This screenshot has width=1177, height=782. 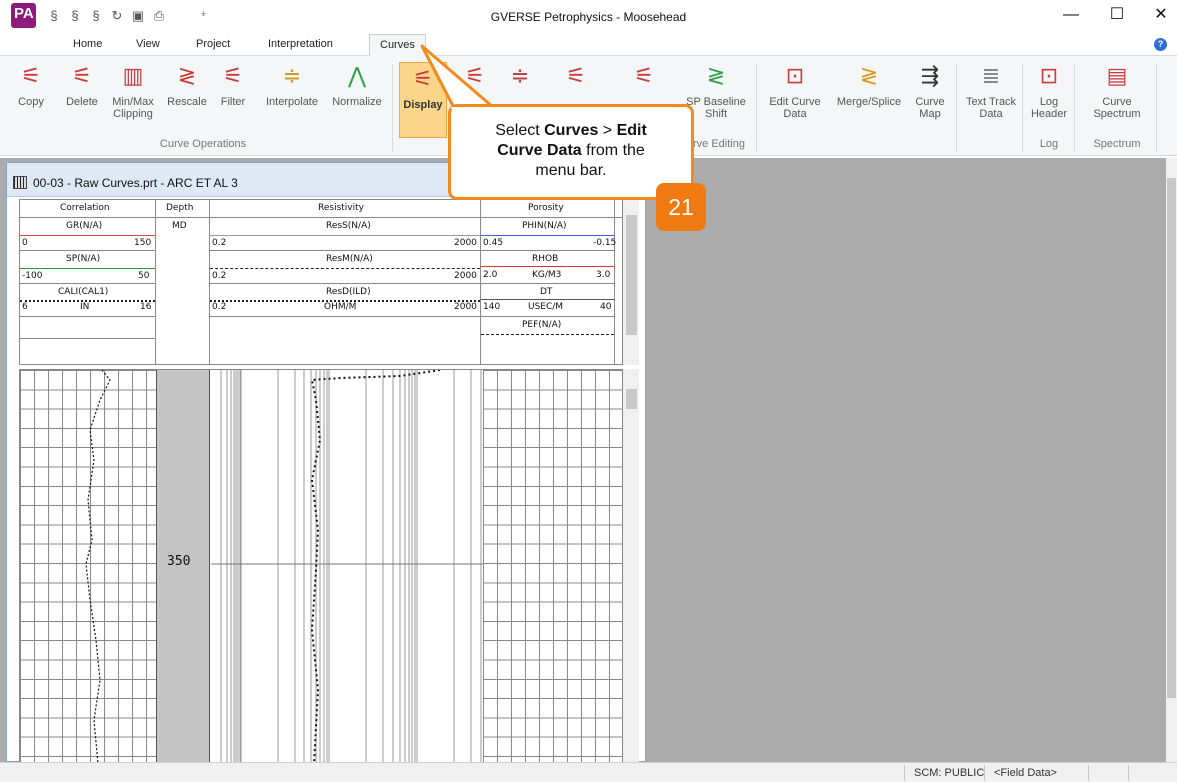 I want to click on curve-map-button: ⇶ Curve Map, so click(x=930, y=90).